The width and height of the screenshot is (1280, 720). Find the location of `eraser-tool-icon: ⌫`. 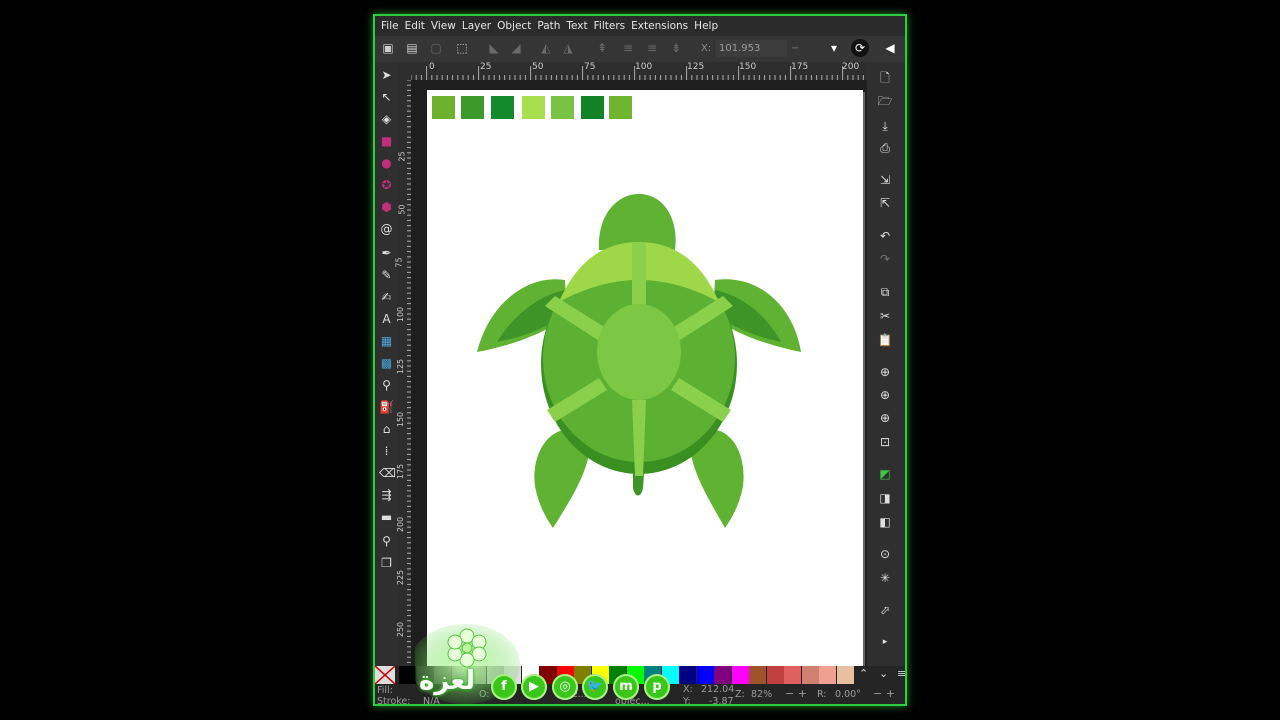

eraser-tool-icon: ⌫ is located at coordinates (387, 473).